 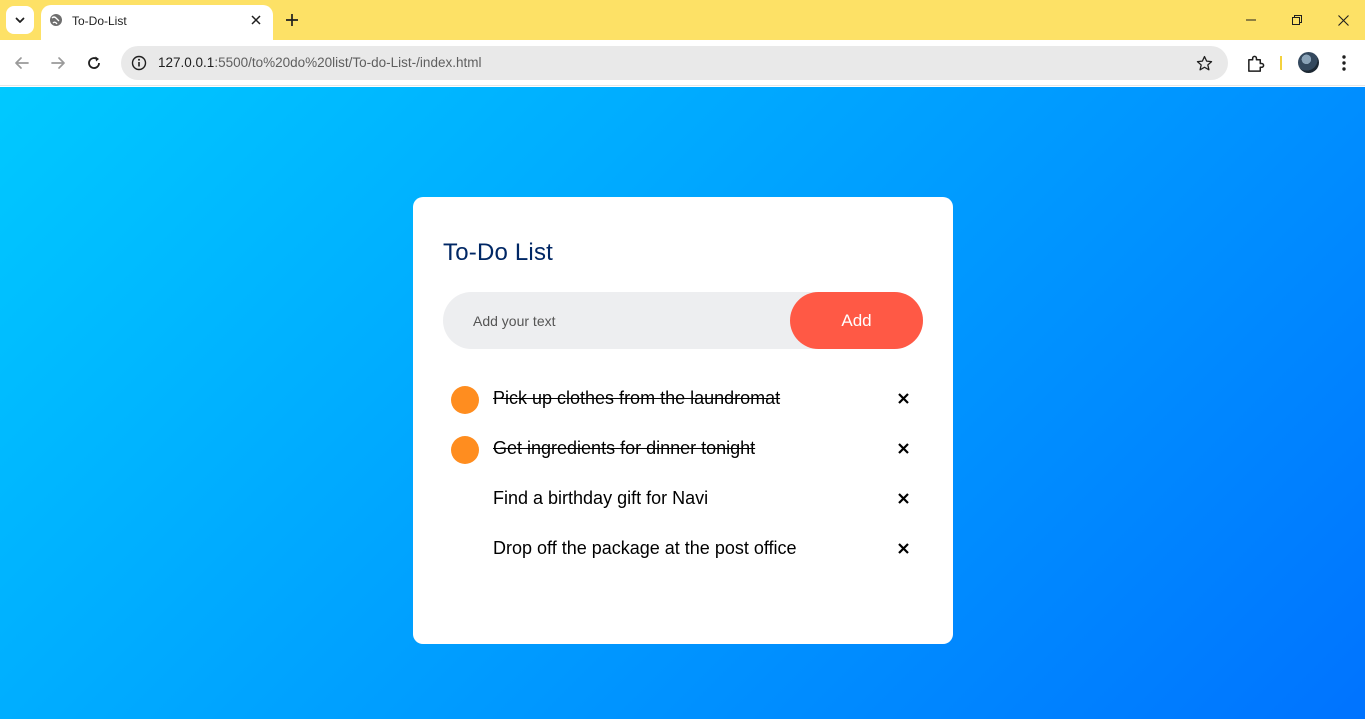 I want to click on toolbar-divider, so click(x=1281, y=63).